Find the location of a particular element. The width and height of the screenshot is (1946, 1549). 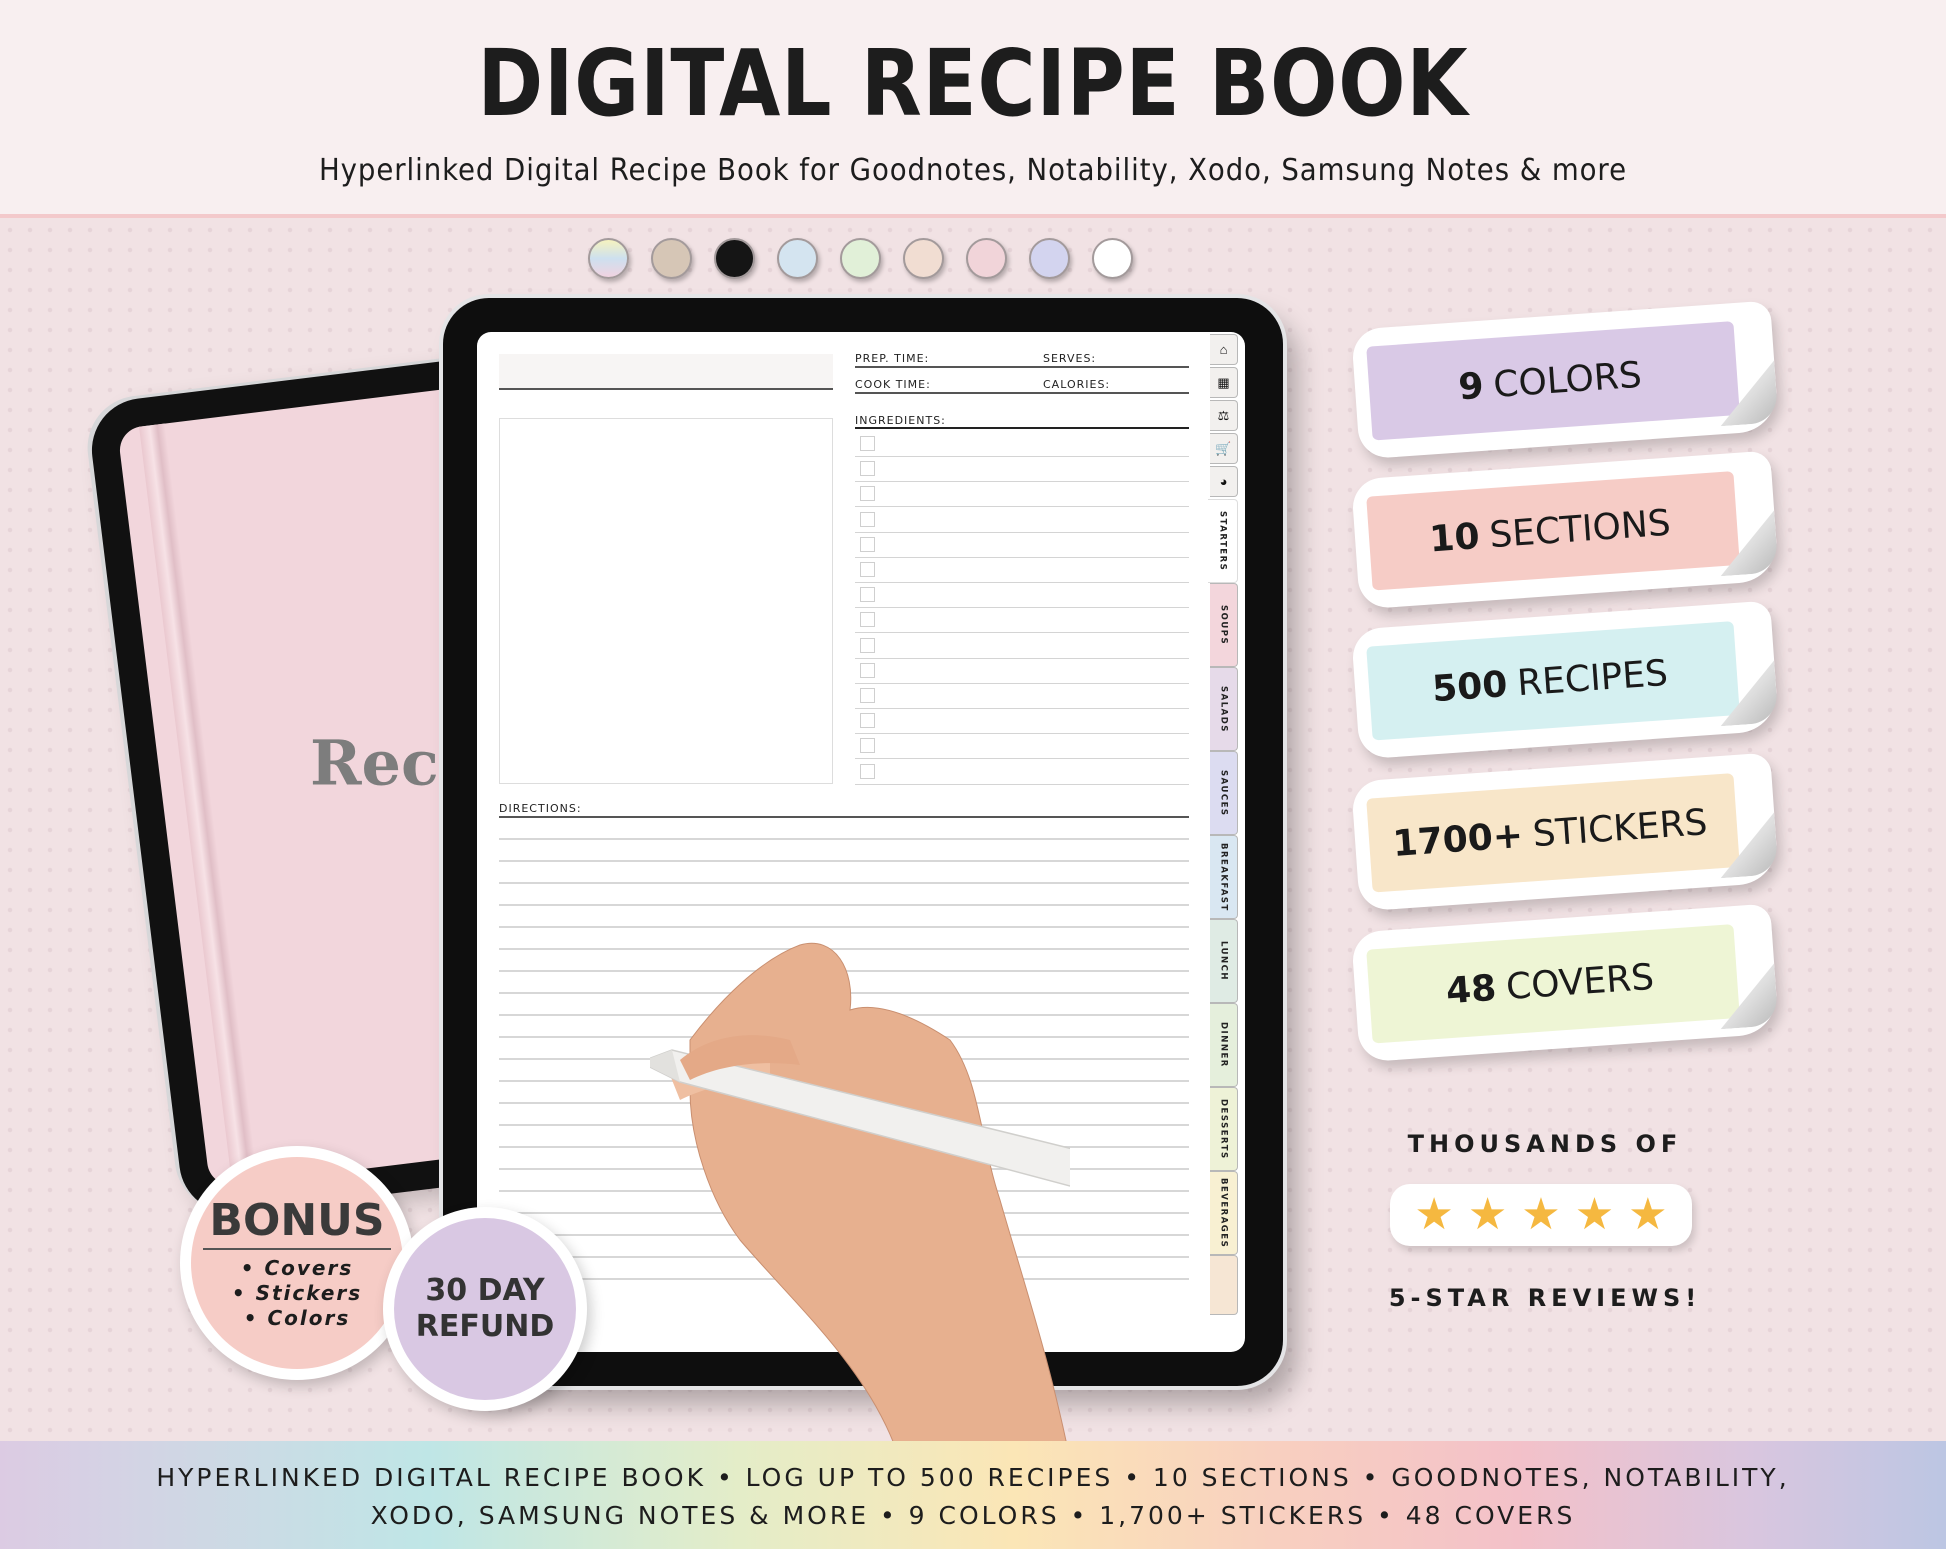

tab-breakfast: BREAKFAST is located at coordinates (1224, 877).